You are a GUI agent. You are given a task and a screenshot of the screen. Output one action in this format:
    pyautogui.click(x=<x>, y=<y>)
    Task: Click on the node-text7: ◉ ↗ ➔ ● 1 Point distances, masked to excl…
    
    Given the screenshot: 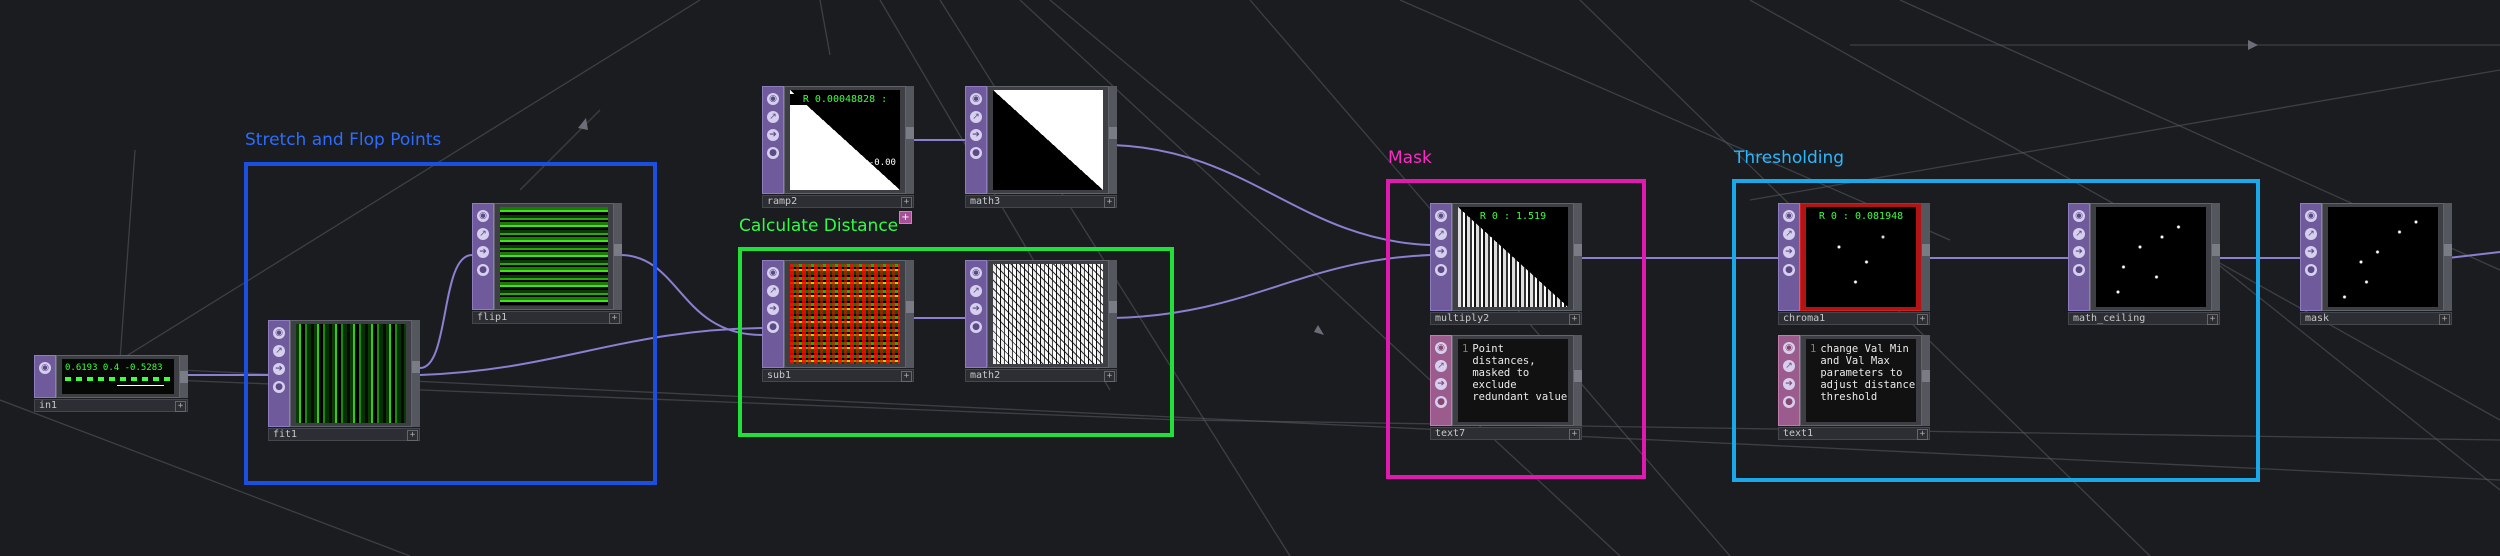 What is the action you would take?
    pyautogui.click(x=1506, y=387)
    